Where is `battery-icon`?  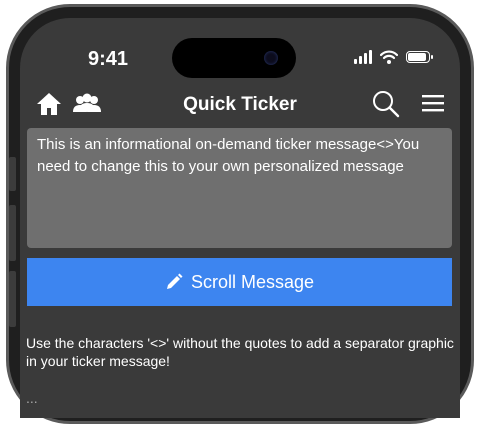 battery-icon is located at coordinates (419, 57).